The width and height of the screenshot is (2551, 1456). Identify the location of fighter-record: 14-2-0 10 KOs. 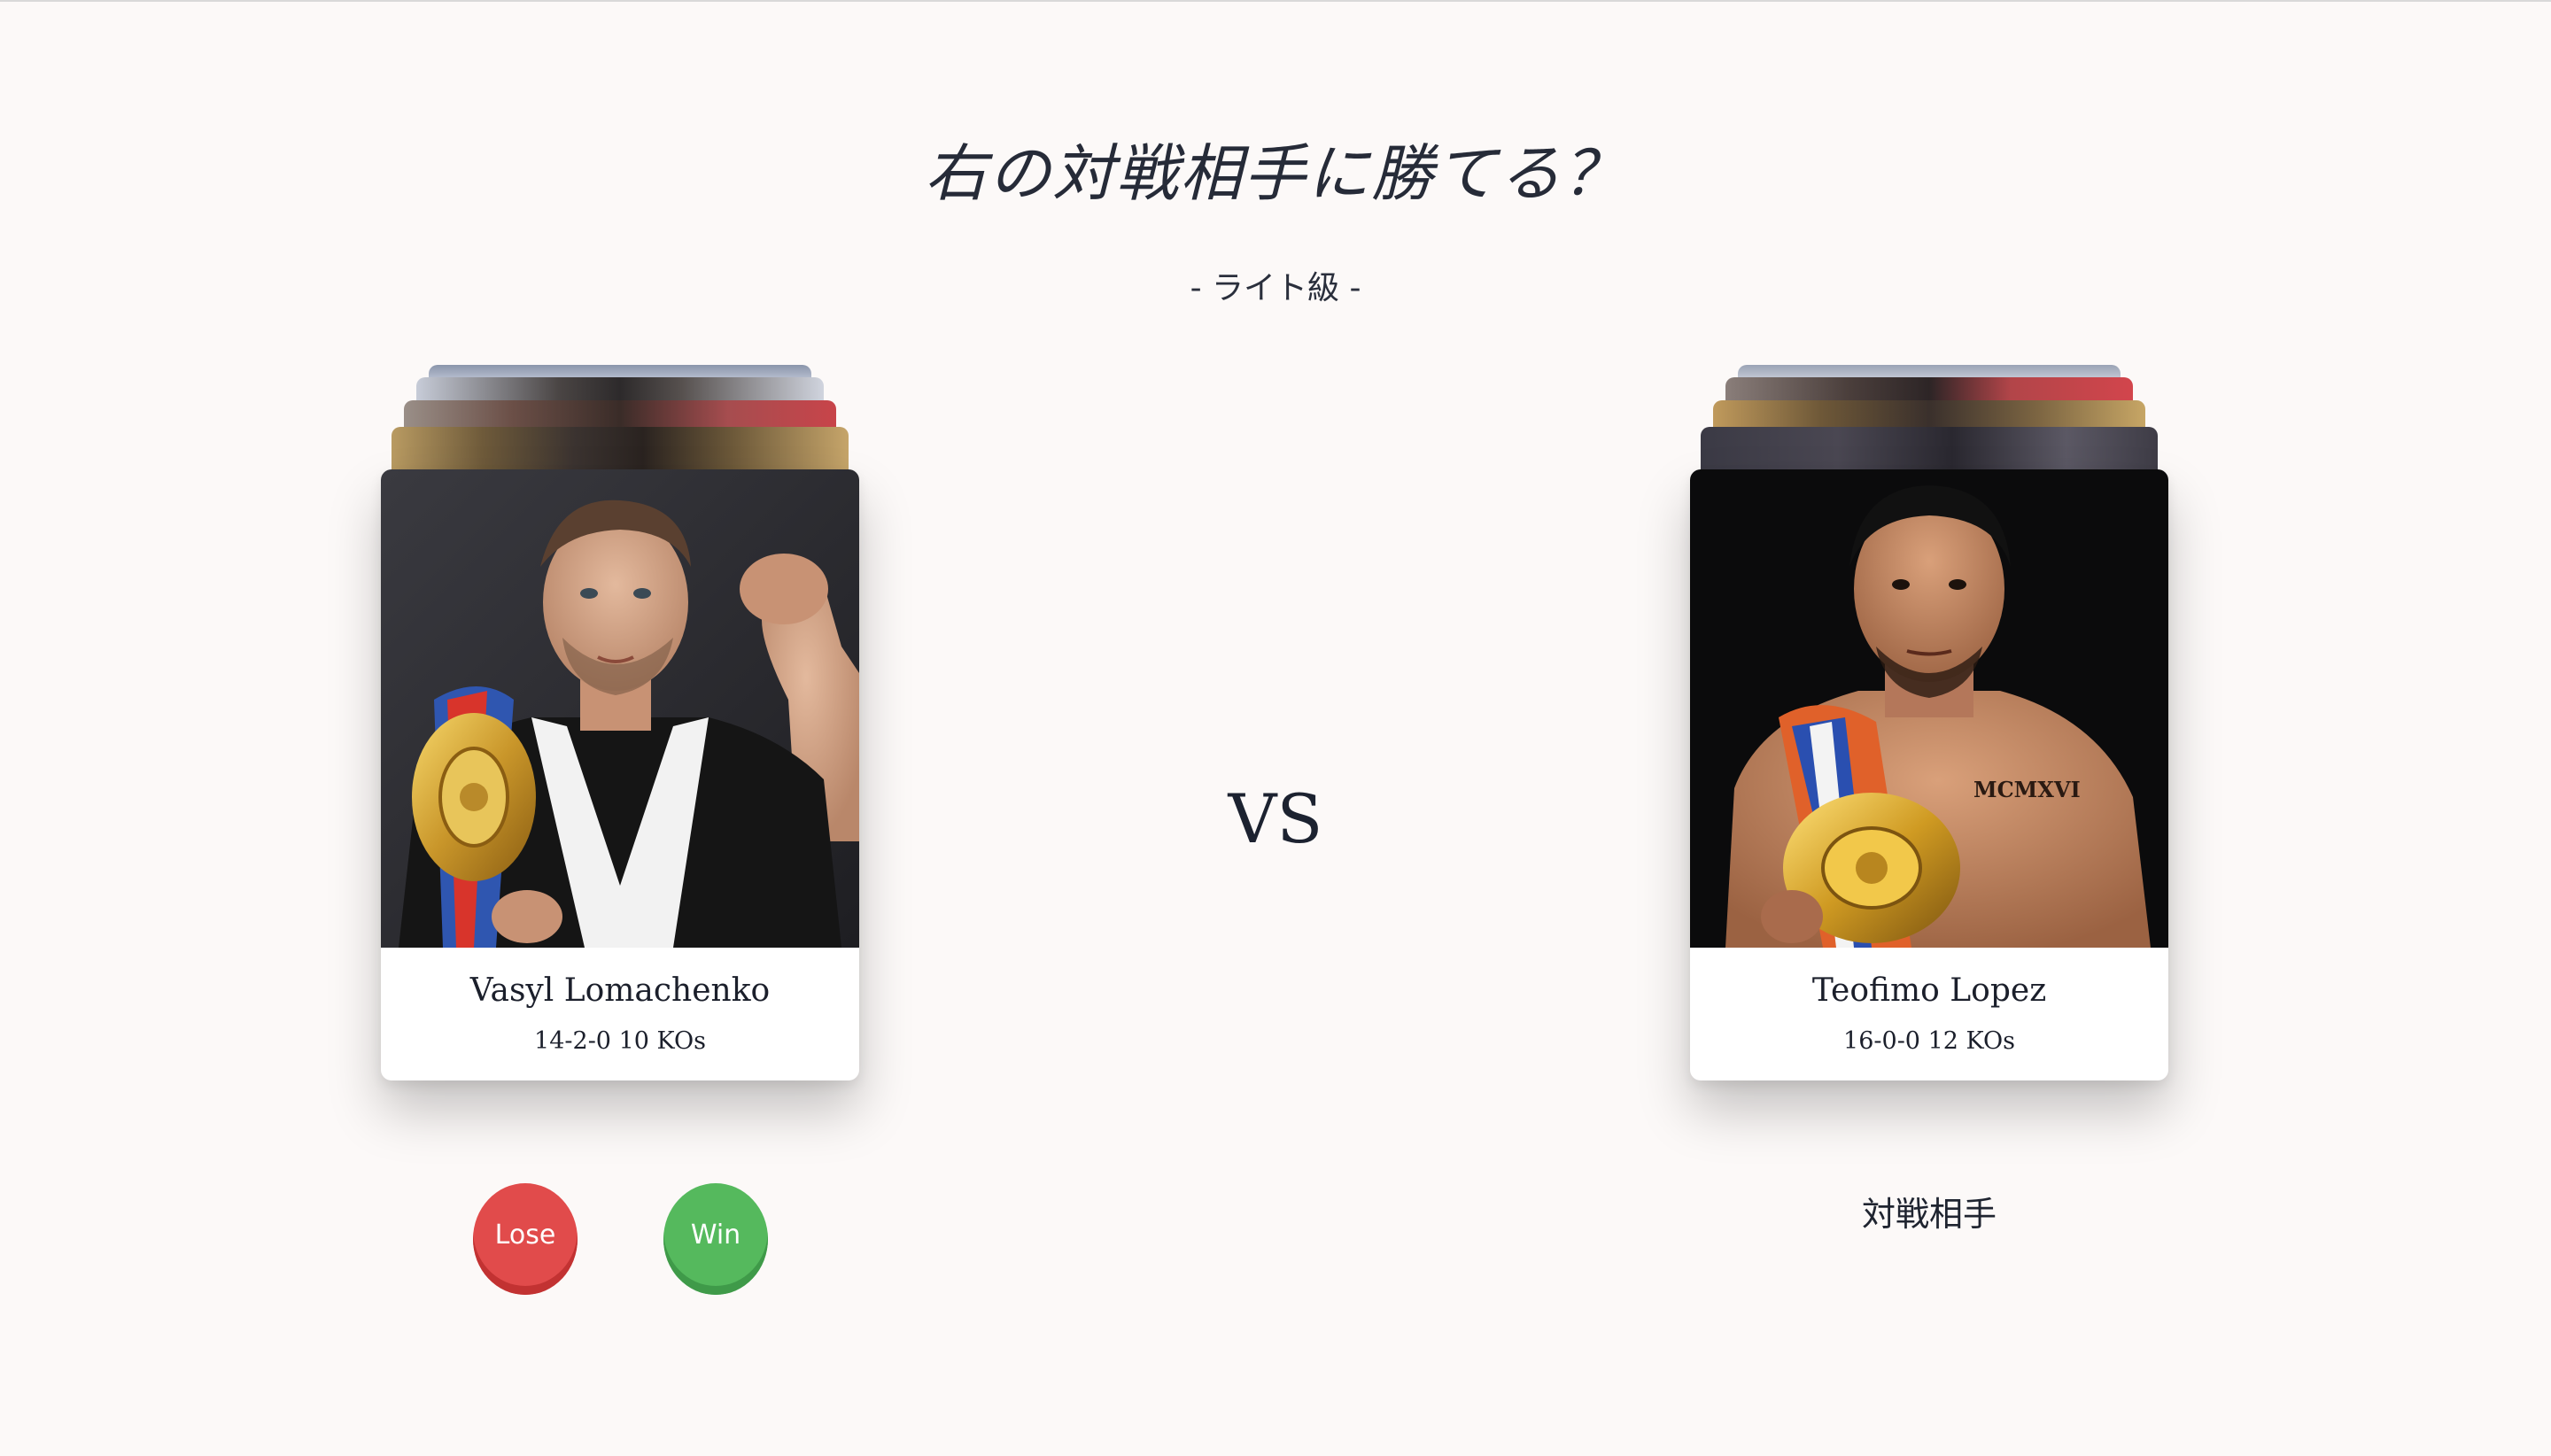
(620, 1041).